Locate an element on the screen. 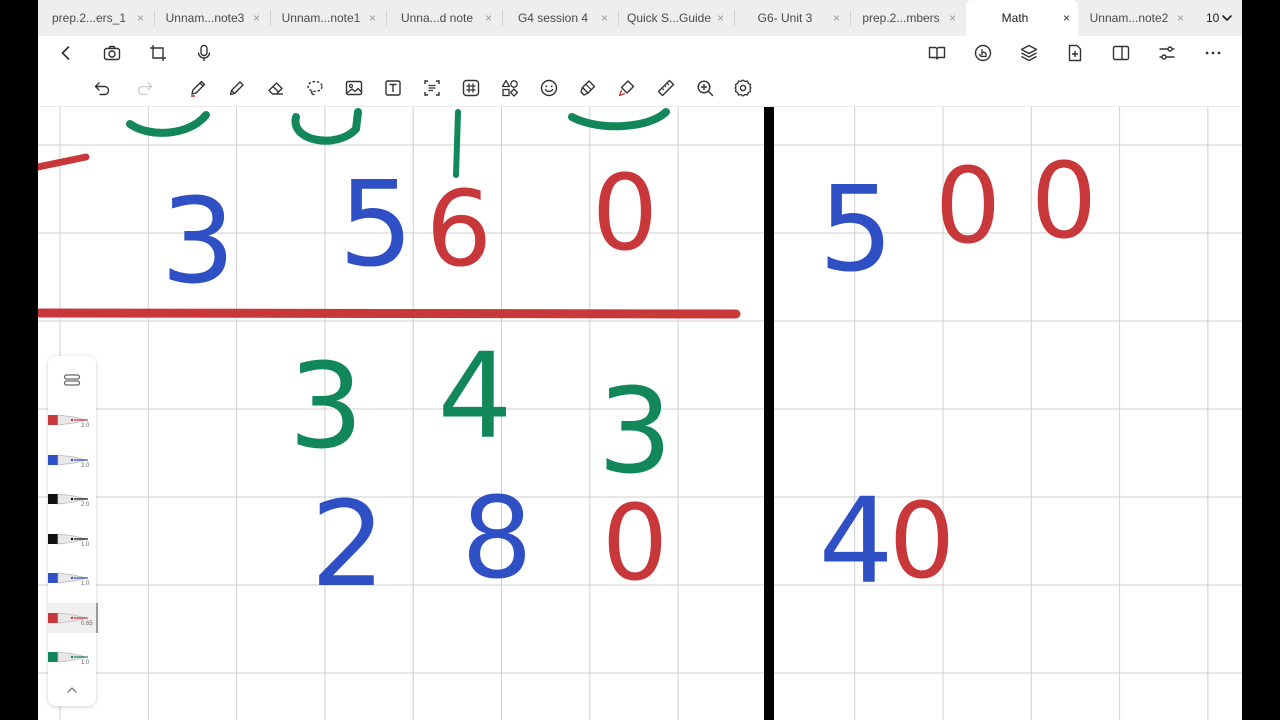 This screenshot has width=1280, height=720. laser-pointer-button is located at coordinates (627, 88).